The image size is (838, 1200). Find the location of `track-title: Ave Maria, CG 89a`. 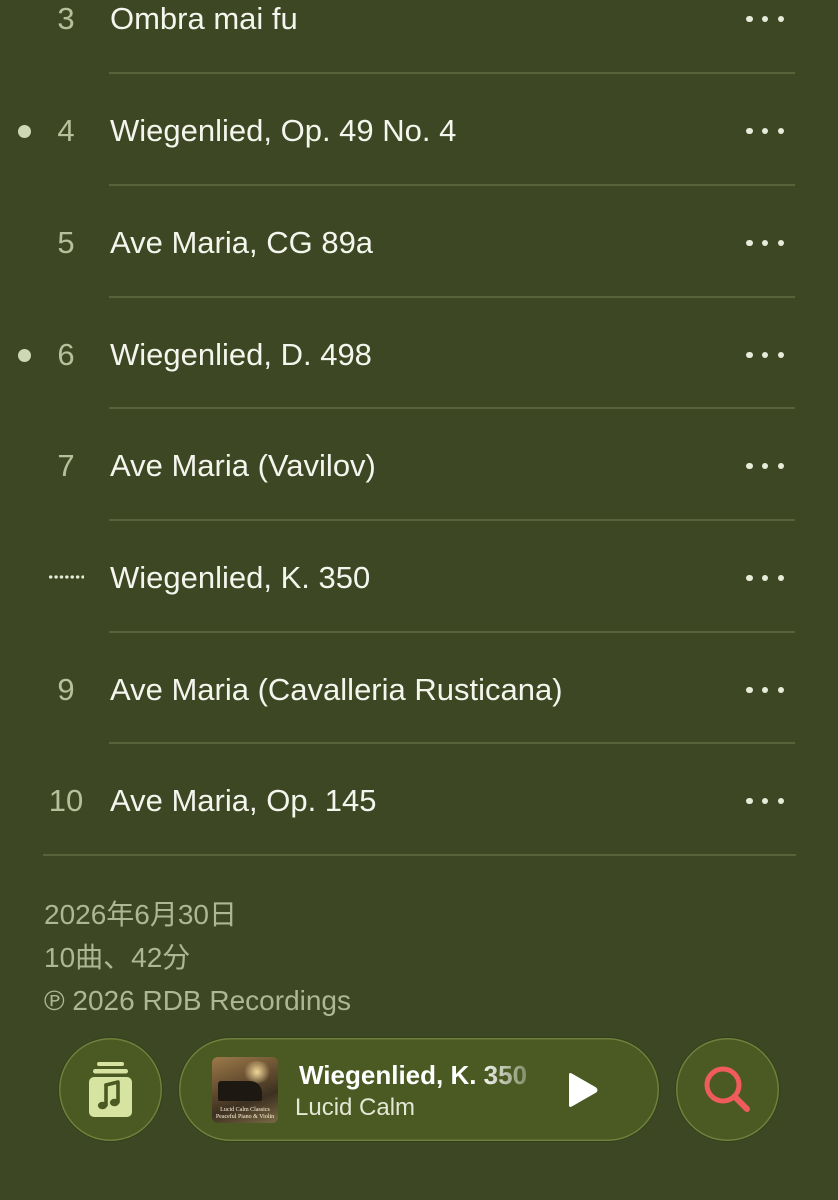

track-title: Ave Maria, CG 89a is located at coordinates (242, 242).